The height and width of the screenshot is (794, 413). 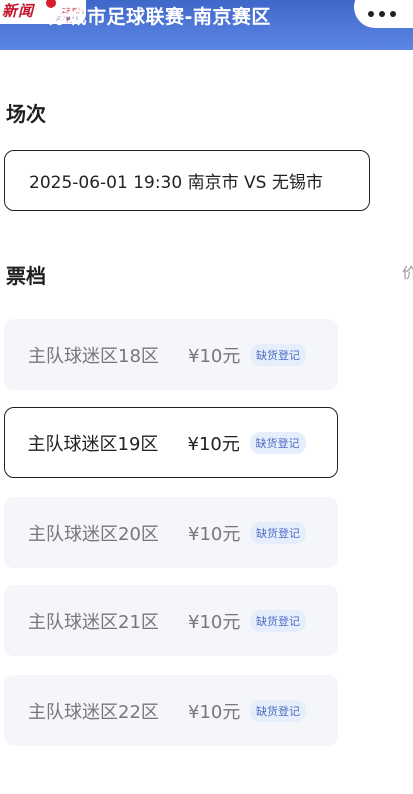 What do you see at coordinates (26, 114) in the screenshot?
I see `match-section-title: 场次` at bounding box center [26, 114].